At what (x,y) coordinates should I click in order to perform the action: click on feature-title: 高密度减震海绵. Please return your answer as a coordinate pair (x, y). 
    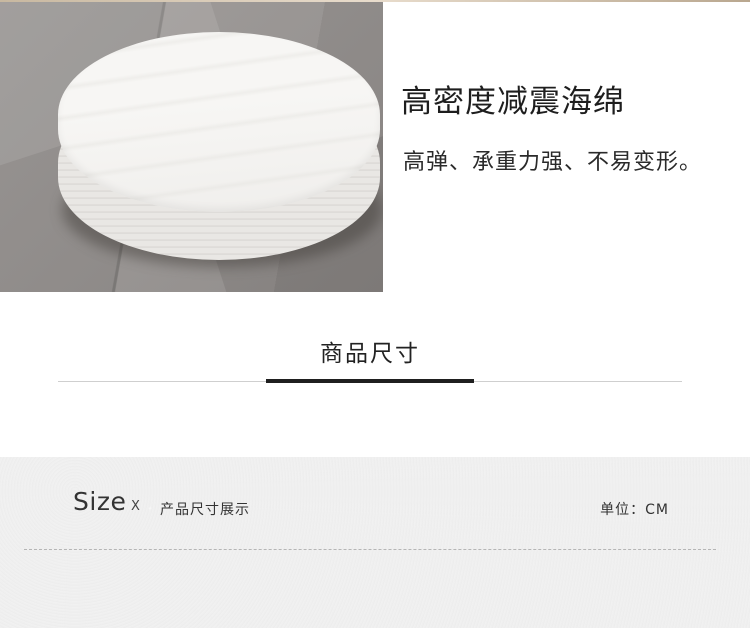
    Looking at the image, I should click on (513, 102).